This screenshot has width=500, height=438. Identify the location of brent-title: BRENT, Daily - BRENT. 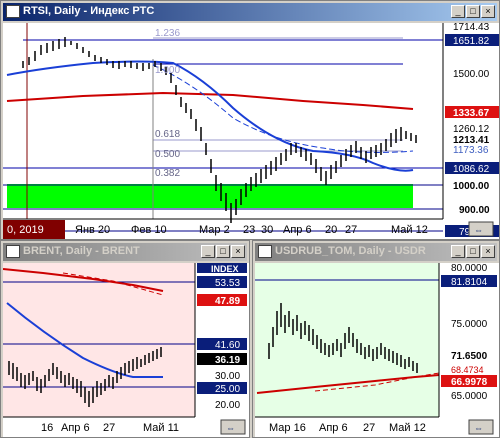
(81, 251).